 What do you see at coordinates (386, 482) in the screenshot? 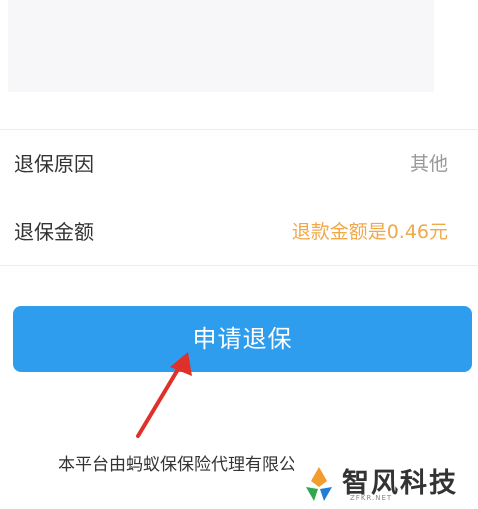
I see `watermark: 智风科技 ZFKR.NET` at bounding box center [386, 482].